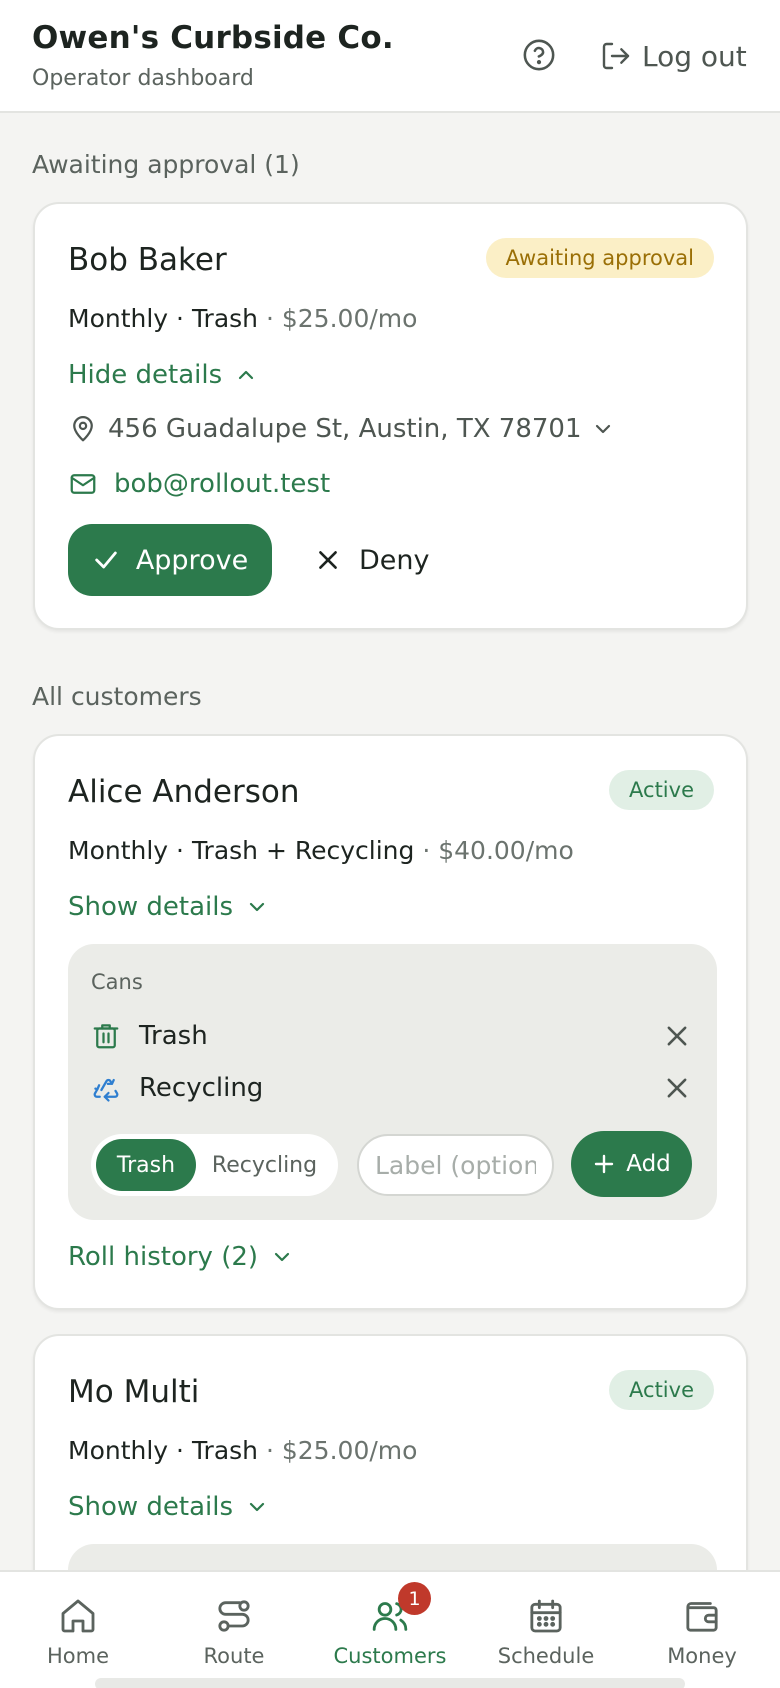 This screenshot has width=780, height=1688. I want to click on approve-button: Approve, so click(170, 560).